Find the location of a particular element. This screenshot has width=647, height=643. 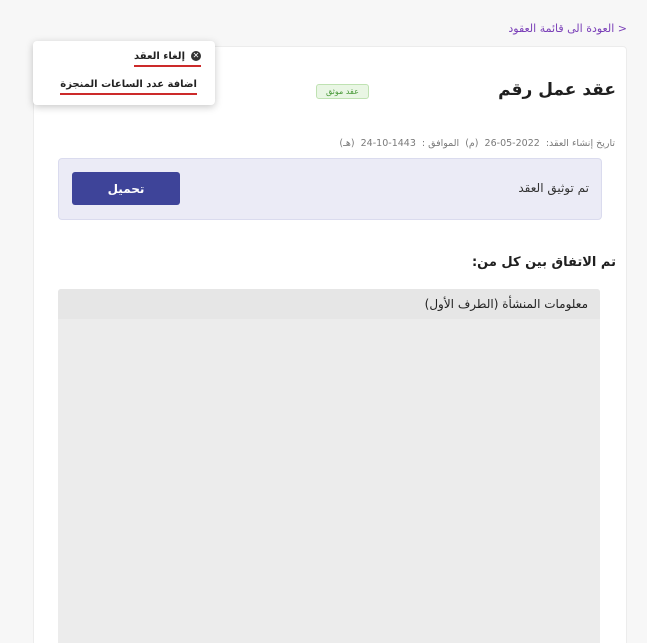

contract-title: عقد عمل رقم is located at coordinates (557, 90).